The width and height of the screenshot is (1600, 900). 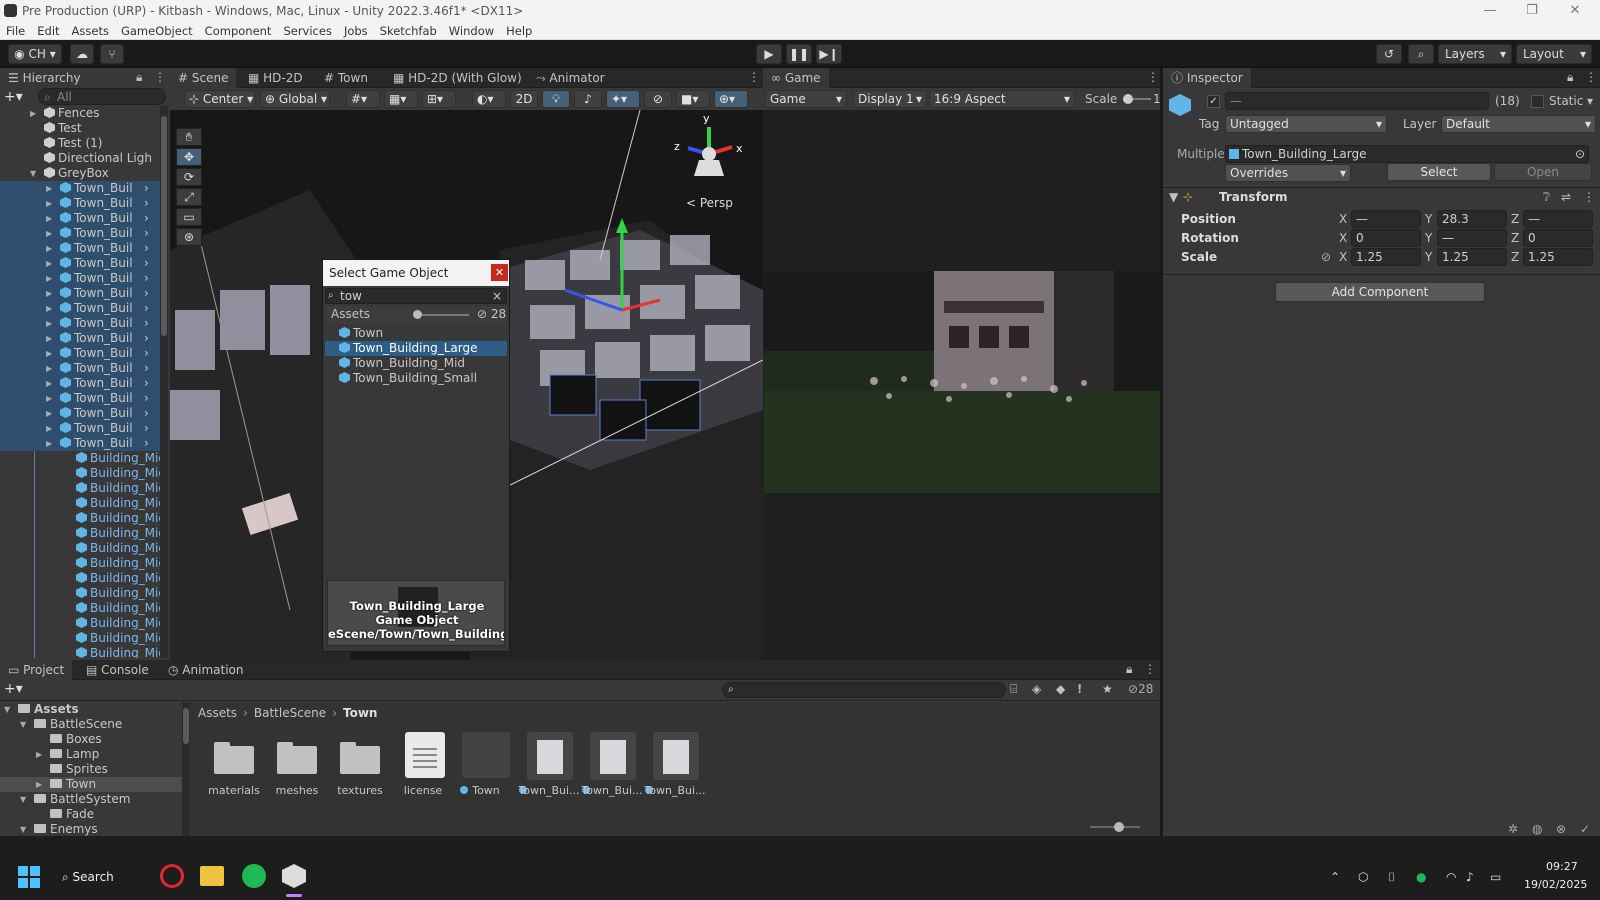 I want to click on dialog-search-input: ⌕ tow ×, so click(x=416, y=296).